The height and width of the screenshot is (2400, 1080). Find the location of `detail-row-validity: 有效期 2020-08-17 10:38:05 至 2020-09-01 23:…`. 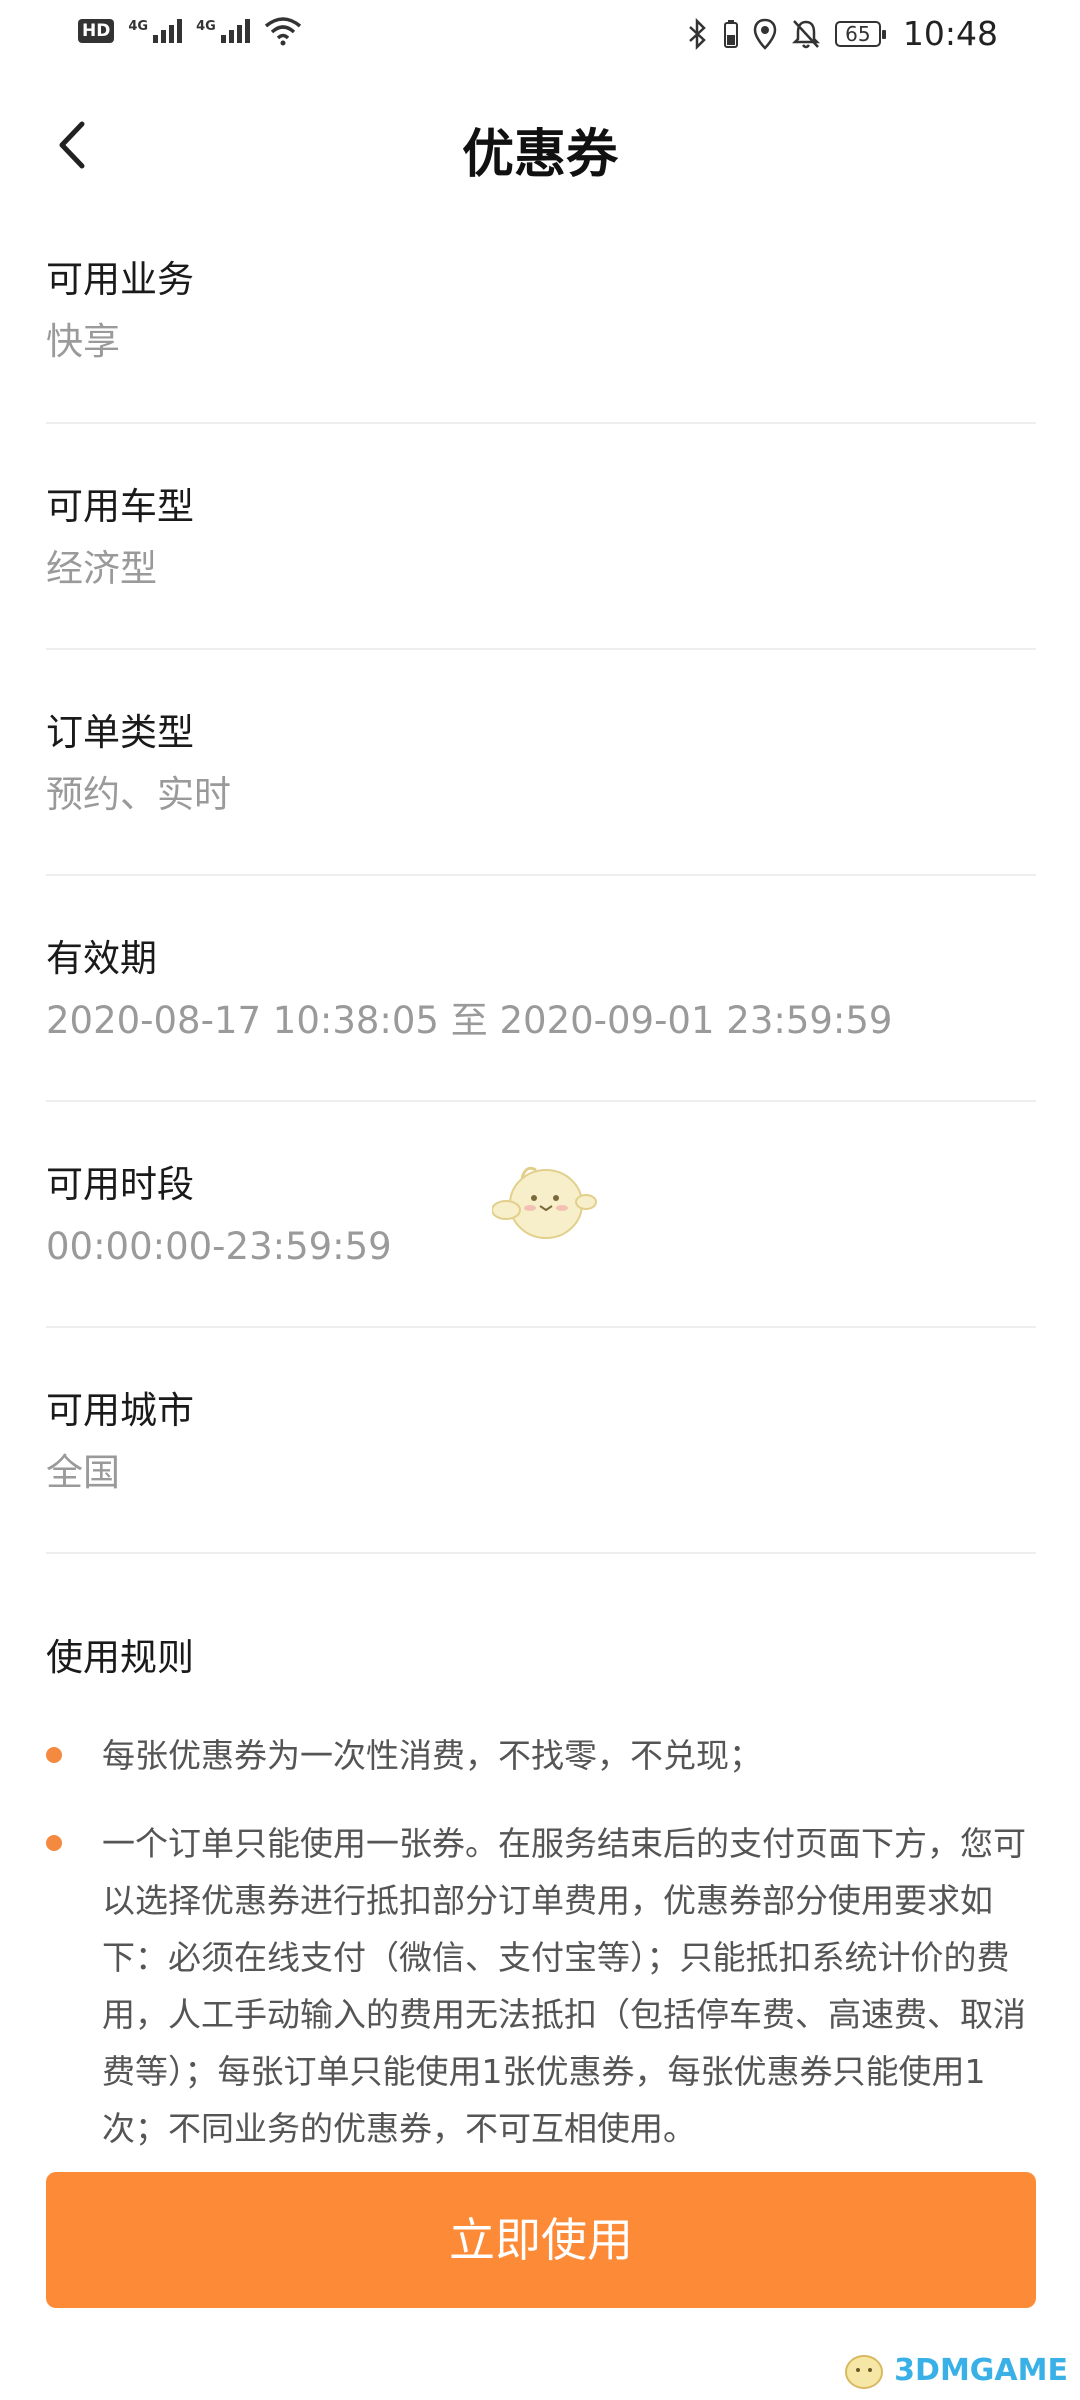

detail-row-validity: 有效期 2020-08-17 10:38:05 至 2020-09-01 23:… is located at coordinates (541, 990).